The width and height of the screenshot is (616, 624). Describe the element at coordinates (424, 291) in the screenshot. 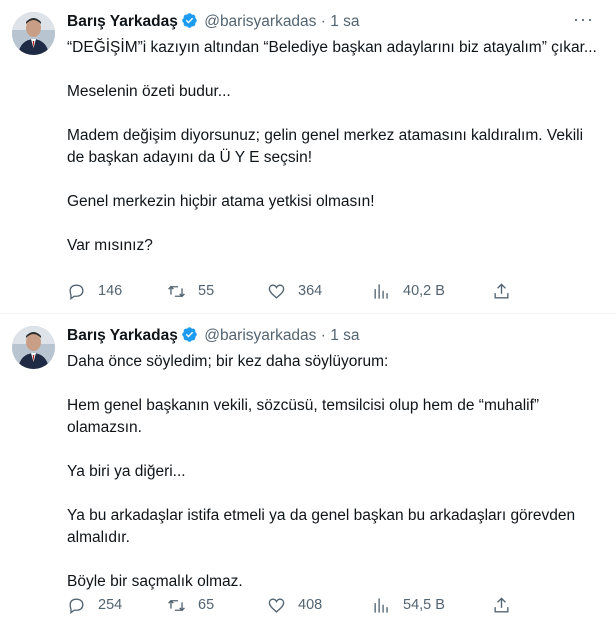

I see `views-count: 40,2 B` at that location.